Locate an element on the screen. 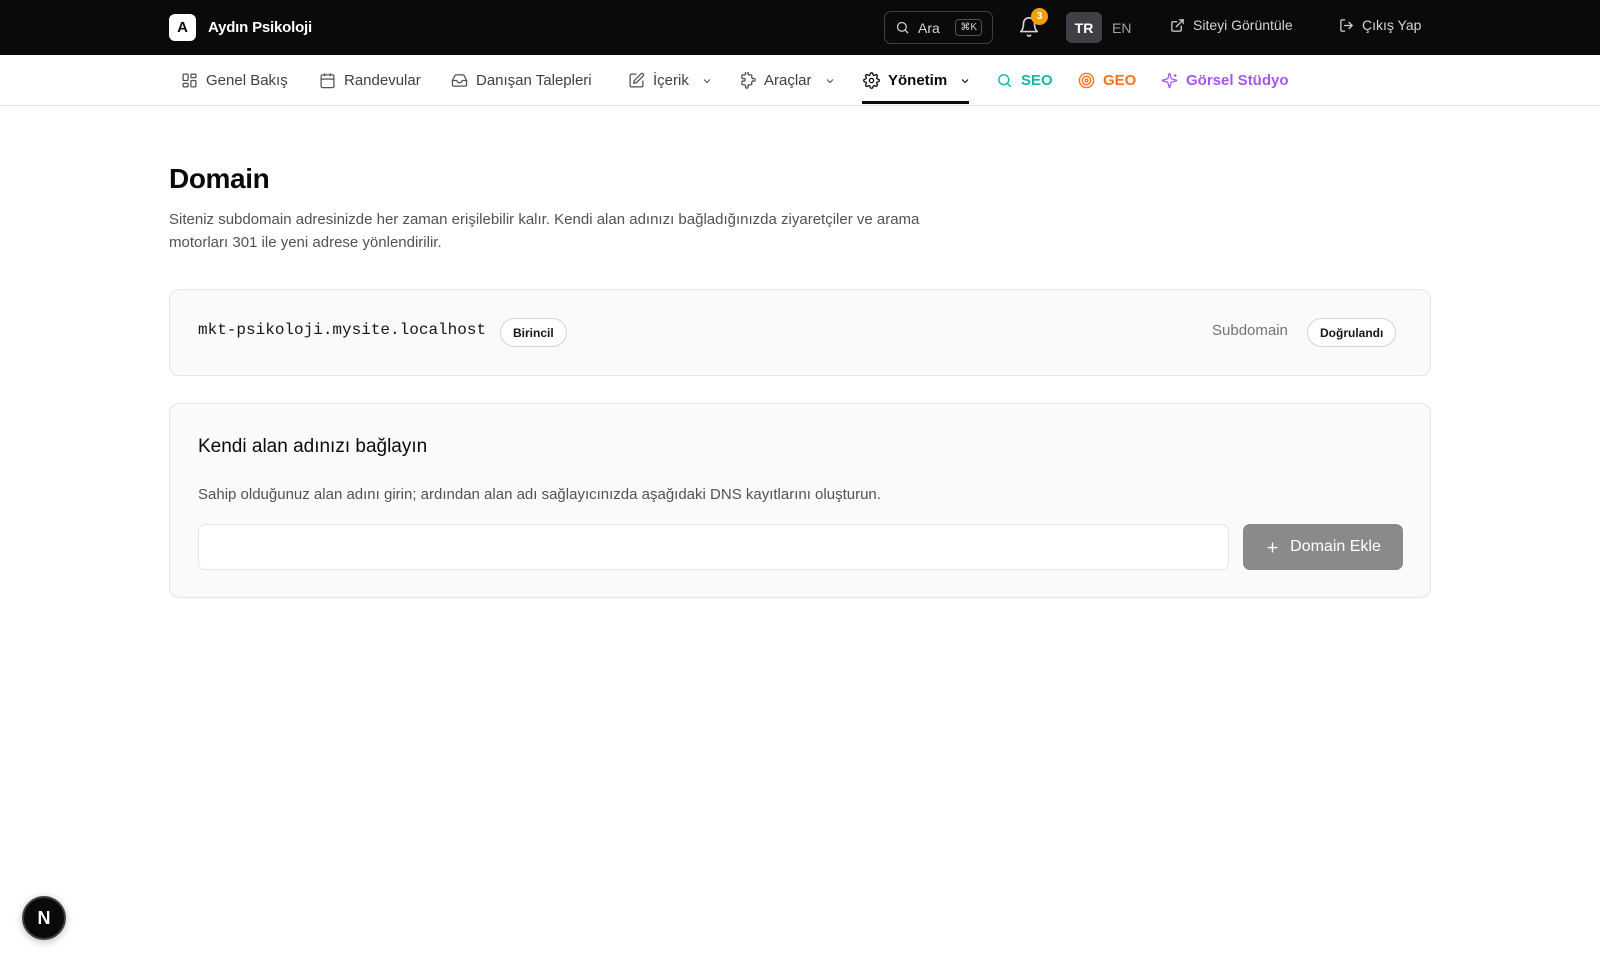 The image size is (1600, 960). sparkles-icon is located at coordinates (1169, 80).